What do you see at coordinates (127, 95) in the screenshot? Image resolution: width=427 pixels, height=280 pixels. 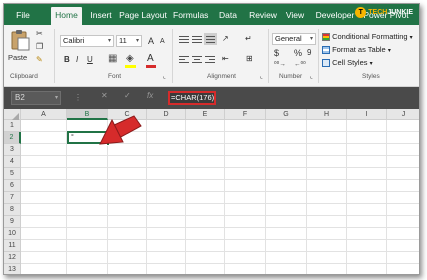 I see `enter-icon: ✓` at bounding box center [127, 95].